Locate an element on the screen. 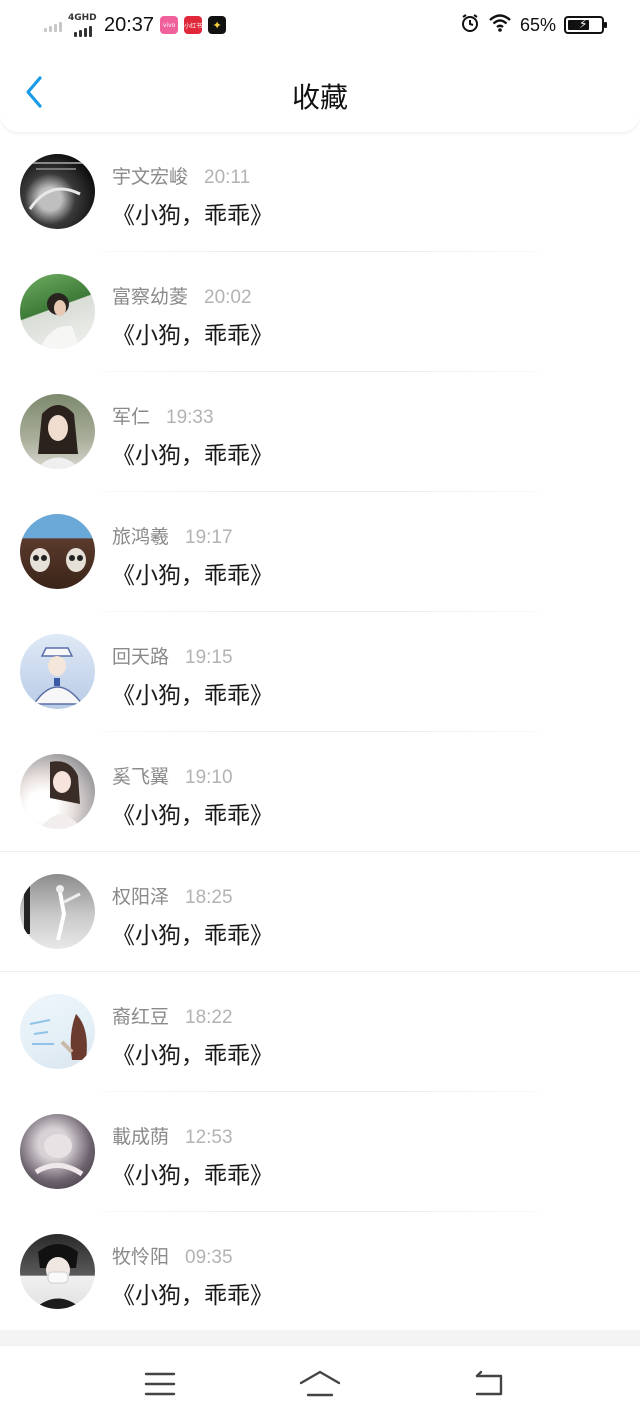  network-tag: 4GHD is located at coordinates (82, 18).